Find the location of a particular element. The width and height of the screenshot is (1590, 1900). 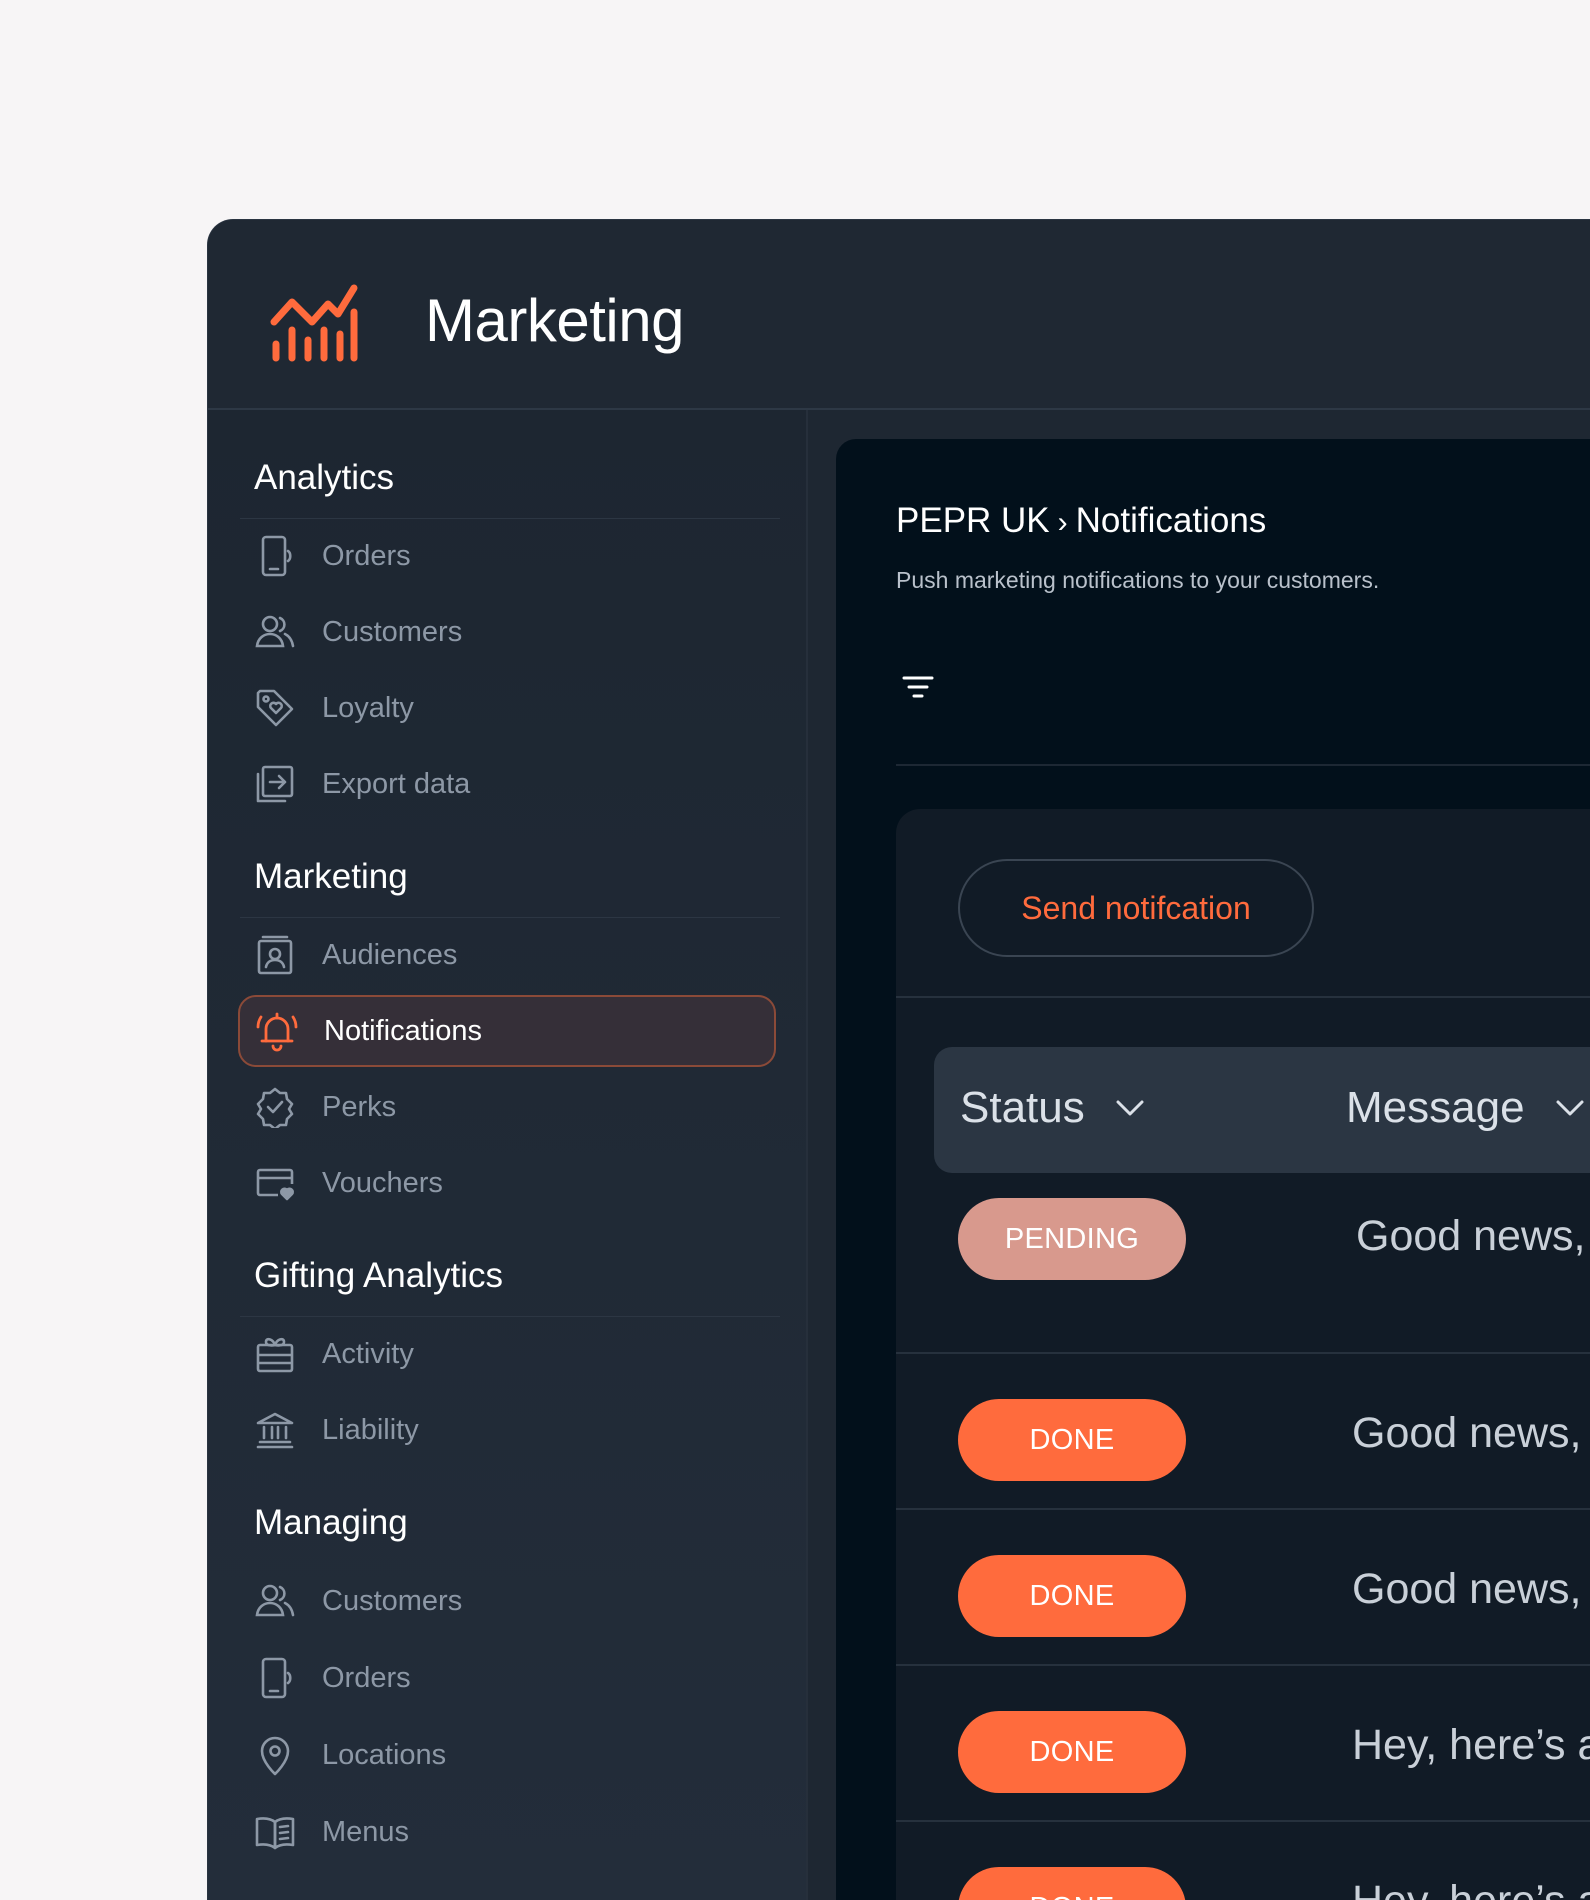

sidebar-item-locations: Locations is located at coordinates (507, 1755).